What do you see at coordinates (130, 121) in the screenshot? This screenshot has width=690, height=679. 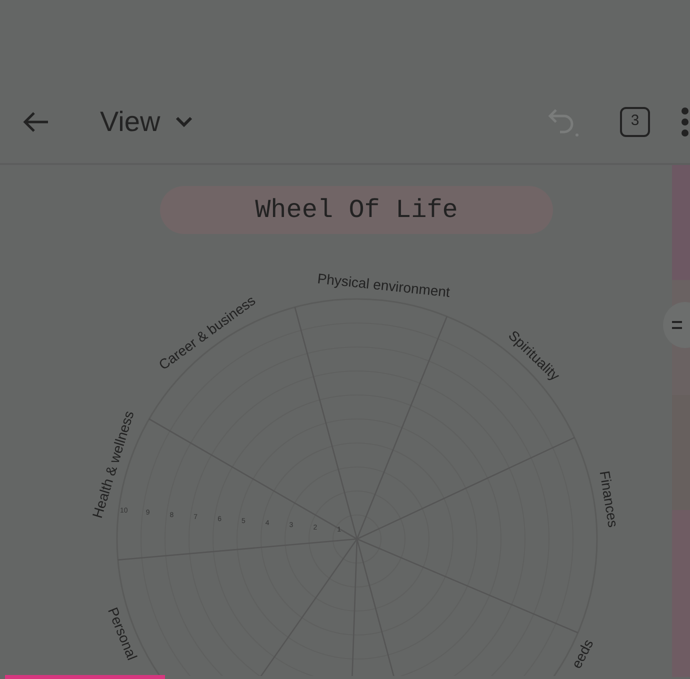 I see `view-menu-title: View` at bounding box center [130, 121].